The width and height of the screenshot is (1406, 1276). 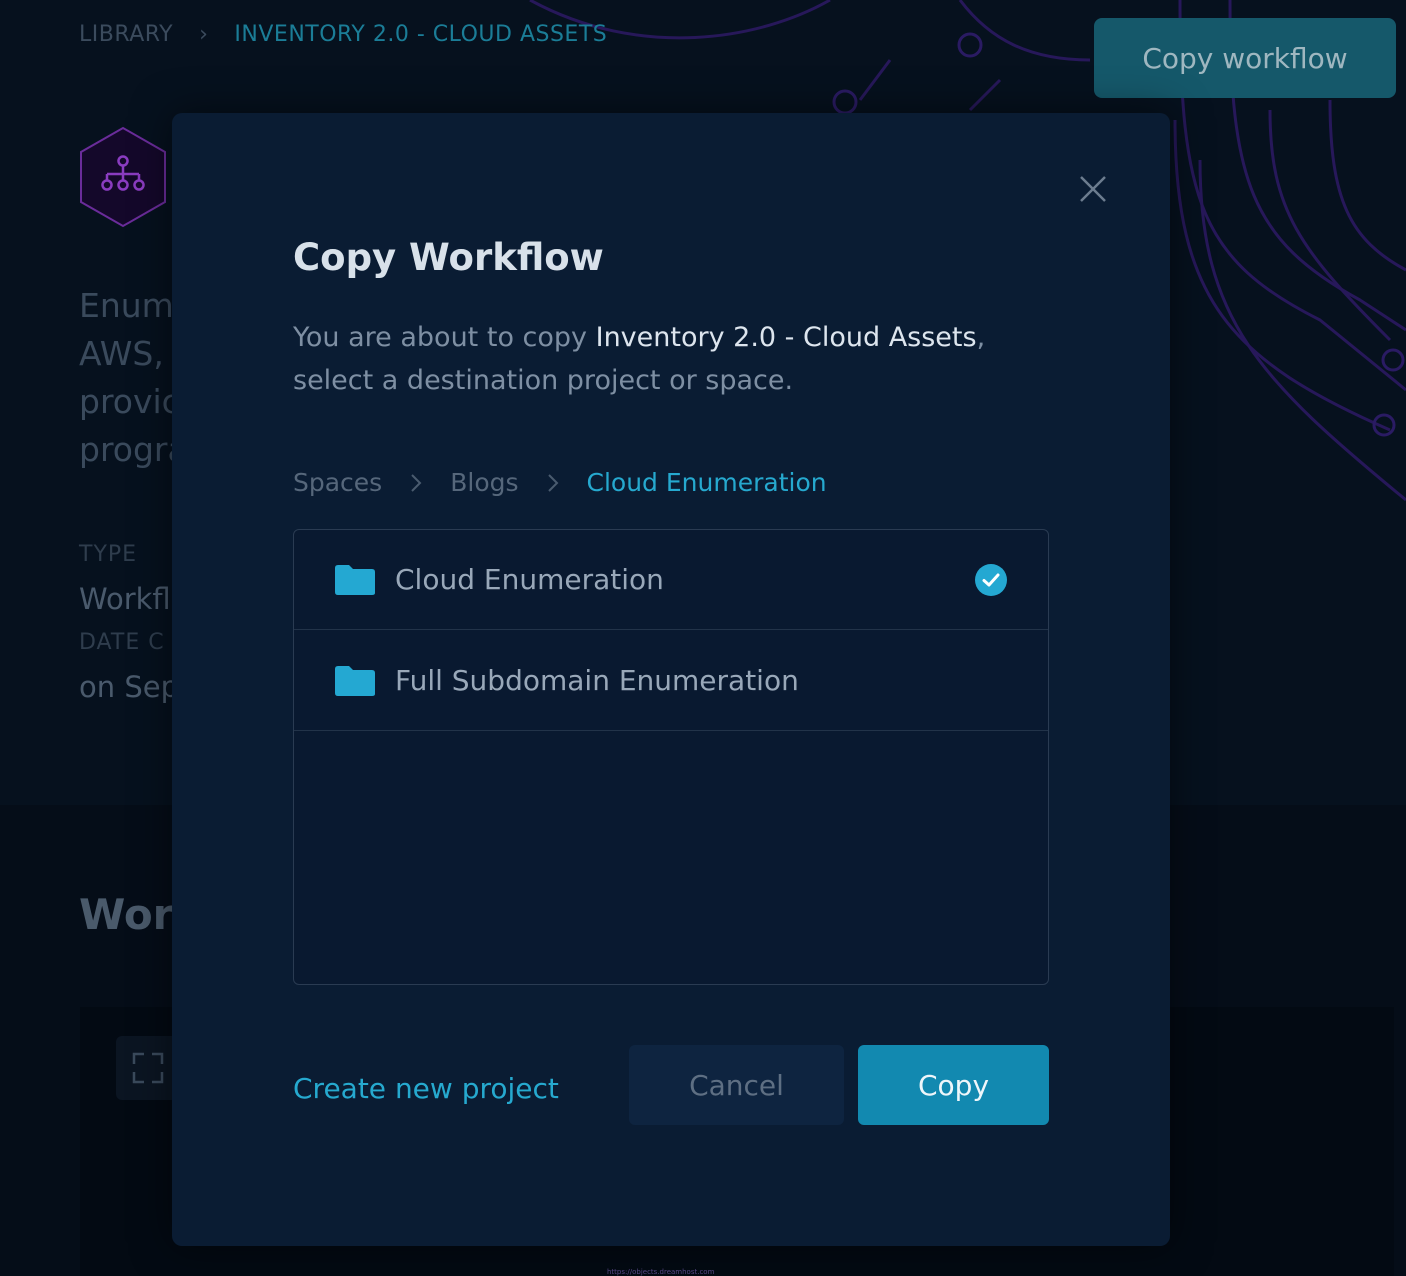 I want to click on list-item-label: Full Subdomain Enumeration, so click(x=597, y=680).